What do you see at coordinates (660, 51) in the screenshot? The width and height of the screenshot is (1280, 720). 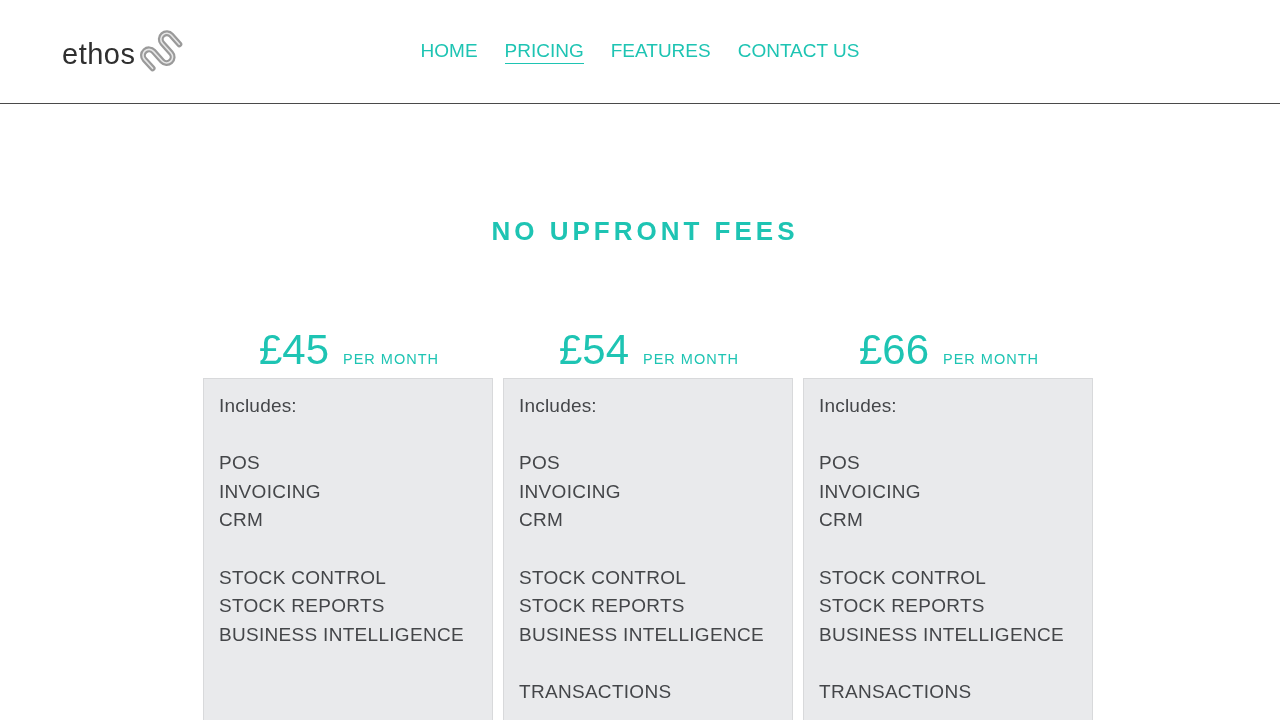 I see `nav-link: FEATURES` at bounding box center [660, 51].